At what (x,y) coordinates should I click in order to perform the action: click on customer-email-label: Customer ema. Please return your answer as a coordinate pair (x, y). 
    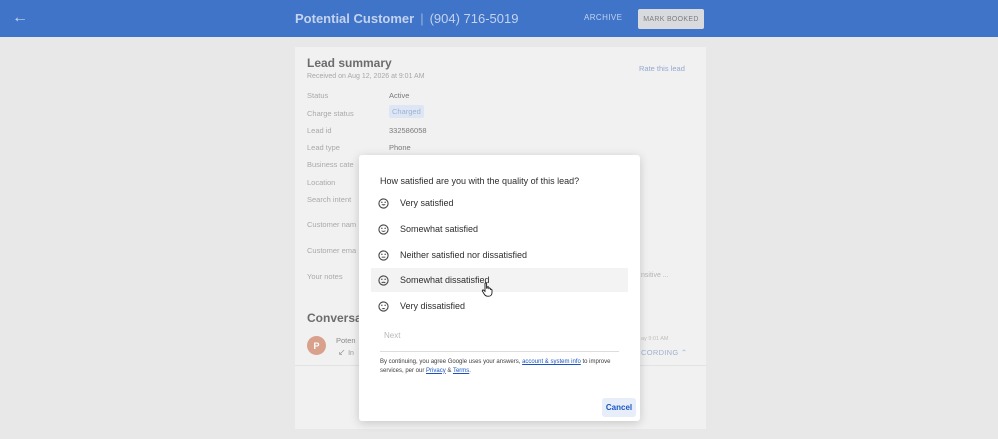
    Looking at the image, I should click on (332, 250).